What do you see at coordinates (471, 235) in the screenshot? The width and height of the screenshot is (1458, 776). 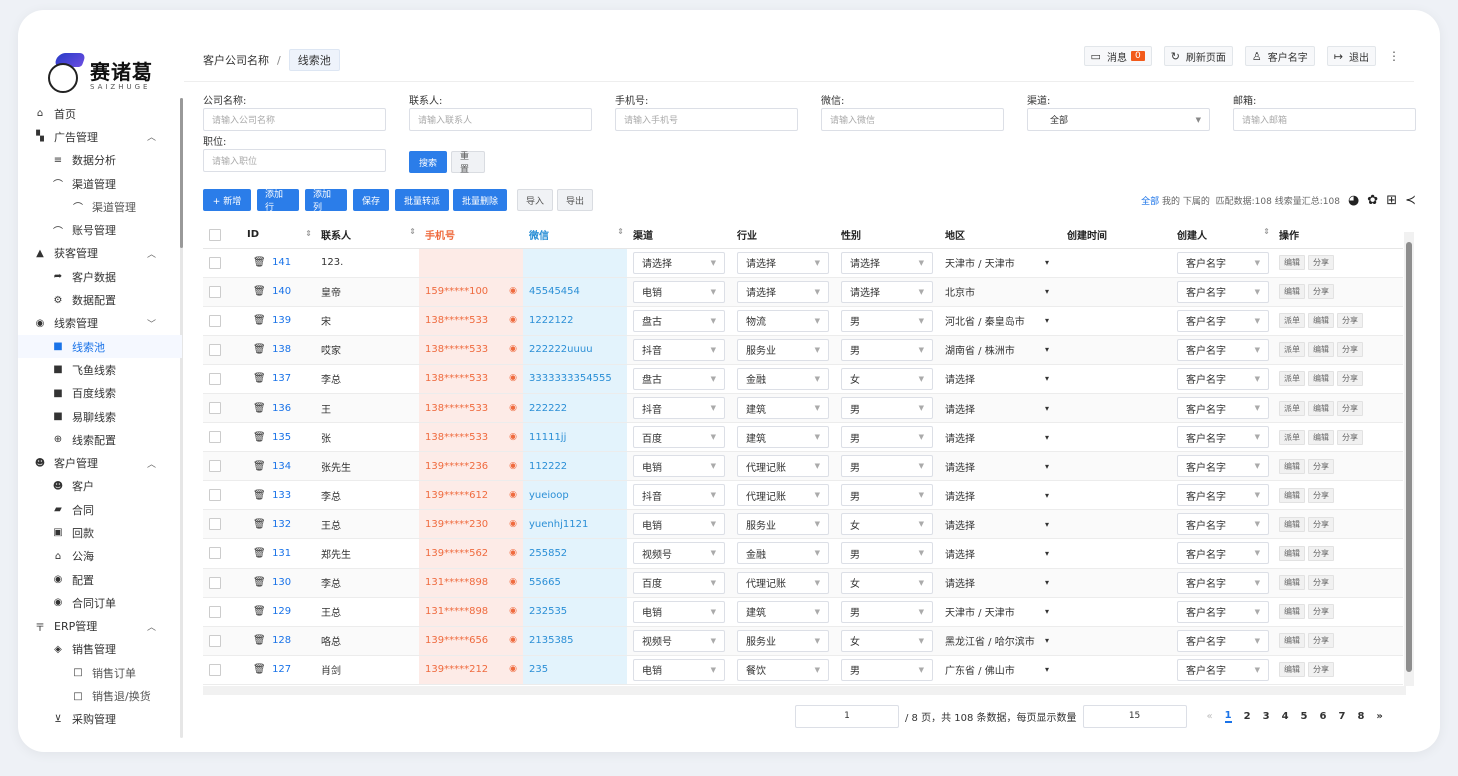 I see `phone-header: 手机号` at bounding box center [471, 235].